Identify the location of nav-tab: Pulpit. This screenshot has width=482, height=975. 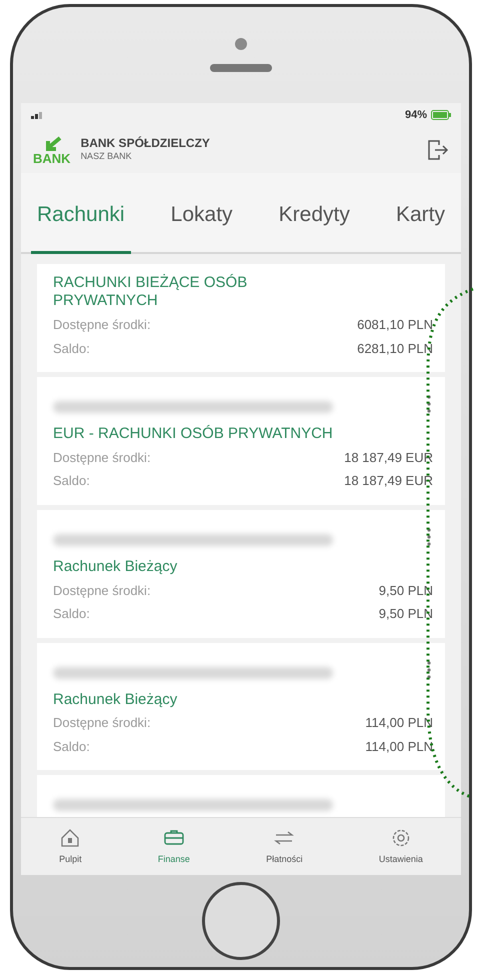
(70, 847).